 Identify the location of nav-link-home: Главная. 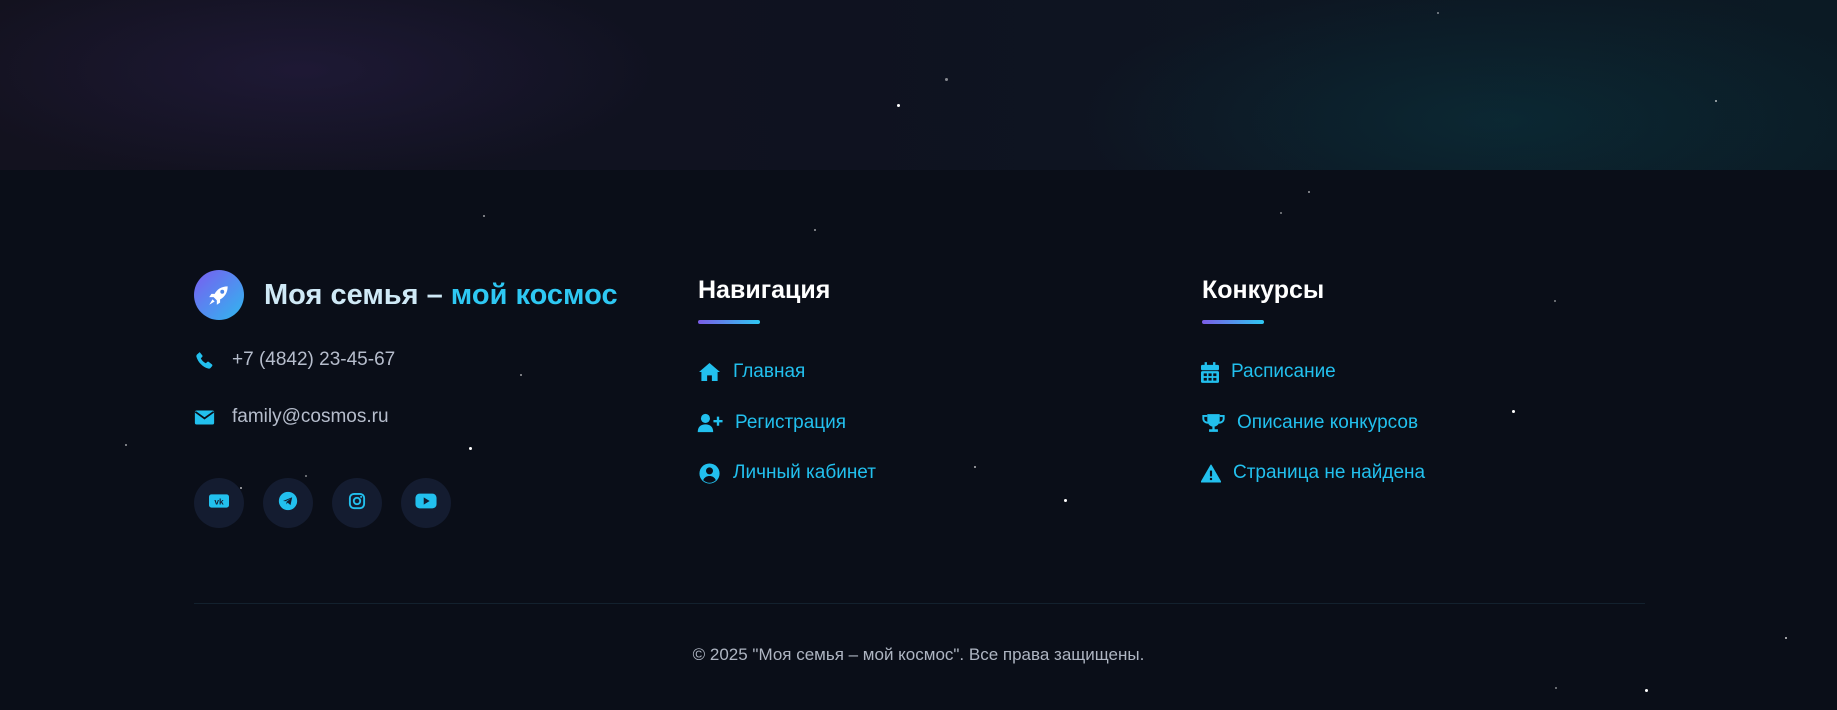
(751, 372).